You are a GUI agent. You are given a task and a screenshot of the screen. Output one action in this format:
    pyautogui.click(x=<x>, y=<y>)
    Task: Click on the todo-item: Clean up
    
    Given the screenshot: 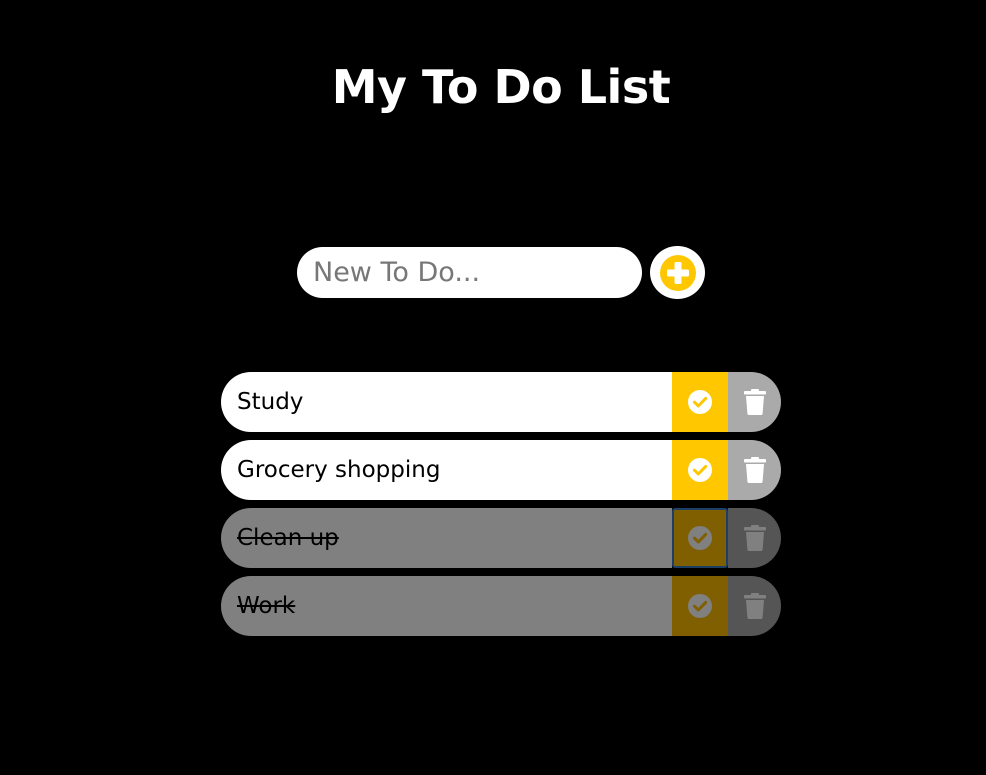 What is the action you would take?
    pyautogui.click(x=501, y=538)
    